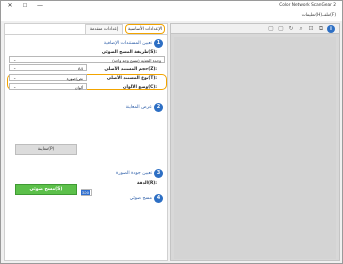  I want to click on select-all-icon: ▢, so click(281, 29).